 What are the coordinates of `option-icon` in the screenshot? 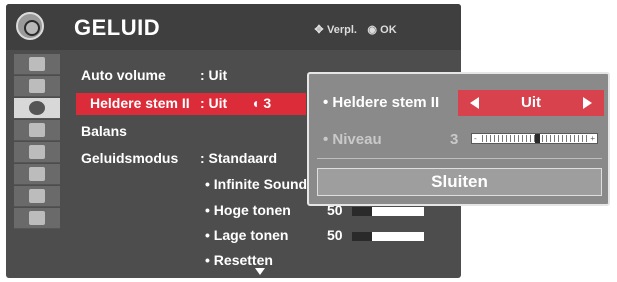 It's located at (37, 174).